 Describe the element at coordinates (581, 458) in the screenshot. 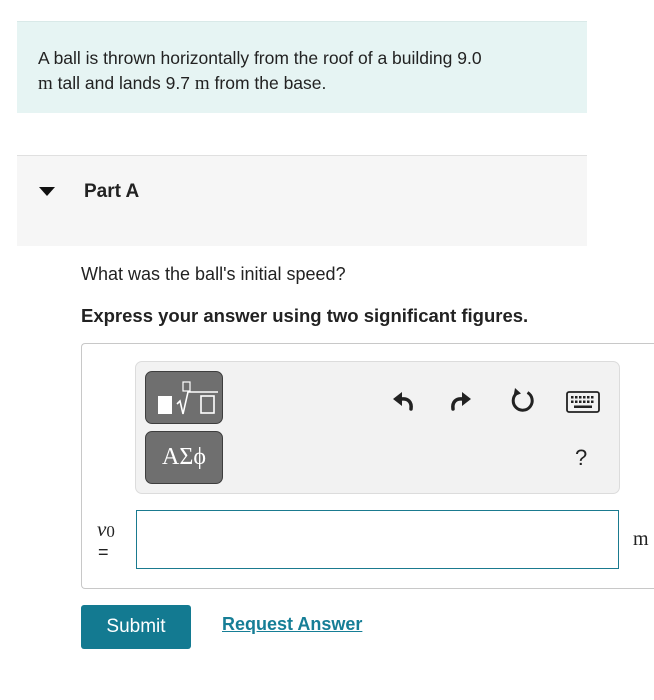

I see `help-button: ?` at that location.